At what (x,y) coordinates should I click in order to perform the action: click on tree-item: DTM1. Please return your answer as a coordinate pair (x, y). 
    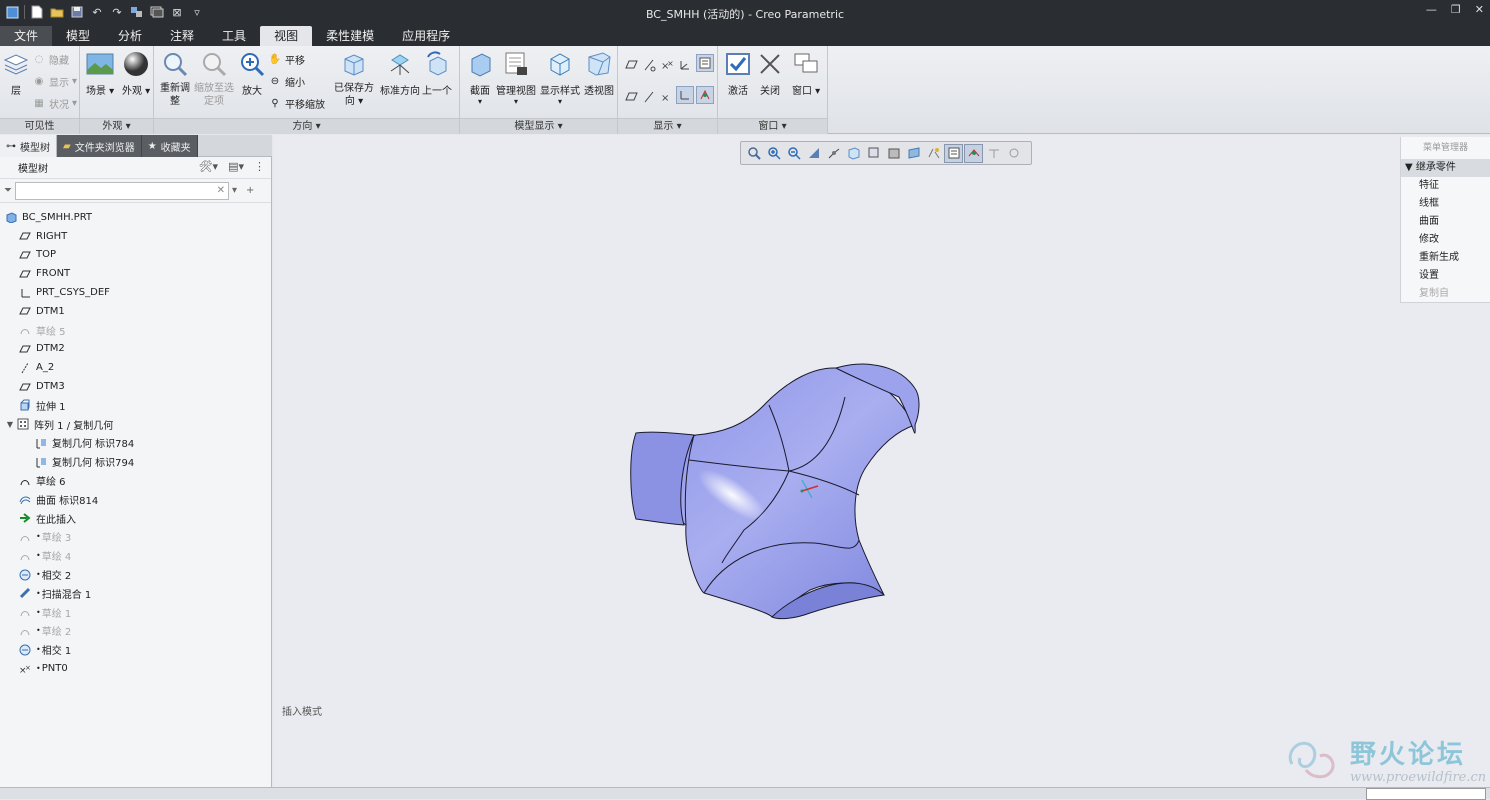
    Looking at the image, I should click on (135, 311).